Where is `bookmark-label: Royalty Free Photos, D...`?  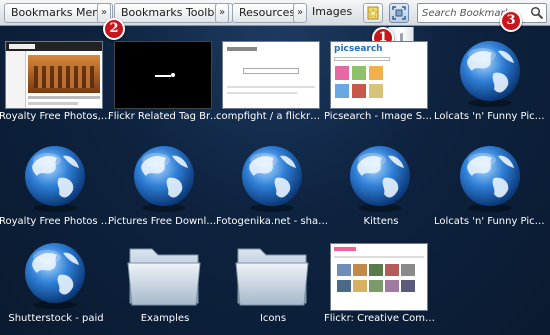 bookmark-label: Royalty Free Photos, D... is located at coordinates (56, 116).